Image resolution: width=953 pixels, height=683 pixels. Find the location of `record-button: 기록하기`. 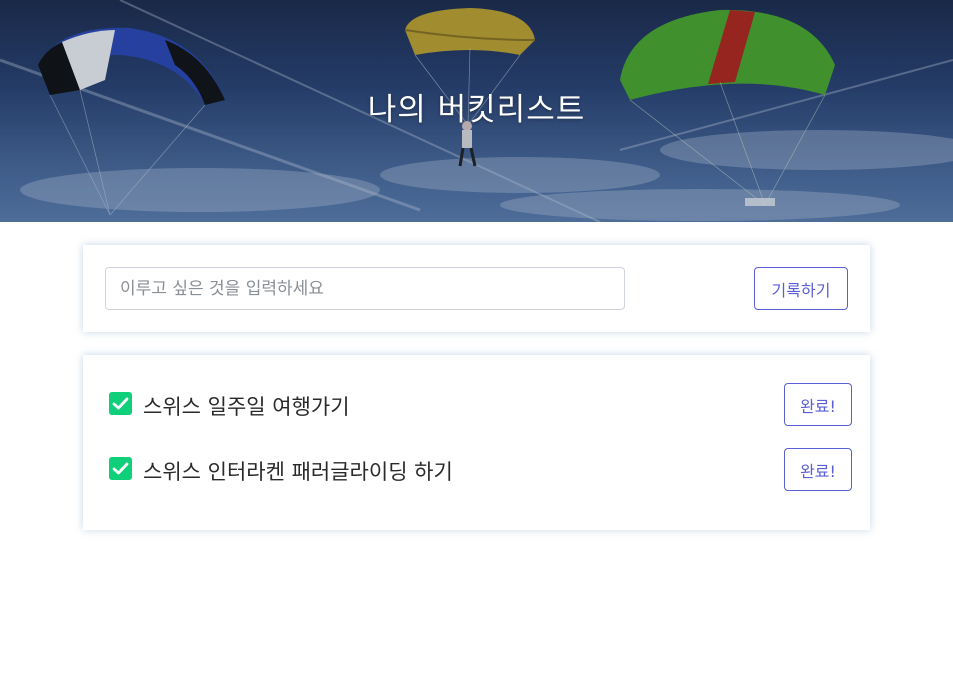

record-button: 기록하기 is located at coordinates (801, 288).